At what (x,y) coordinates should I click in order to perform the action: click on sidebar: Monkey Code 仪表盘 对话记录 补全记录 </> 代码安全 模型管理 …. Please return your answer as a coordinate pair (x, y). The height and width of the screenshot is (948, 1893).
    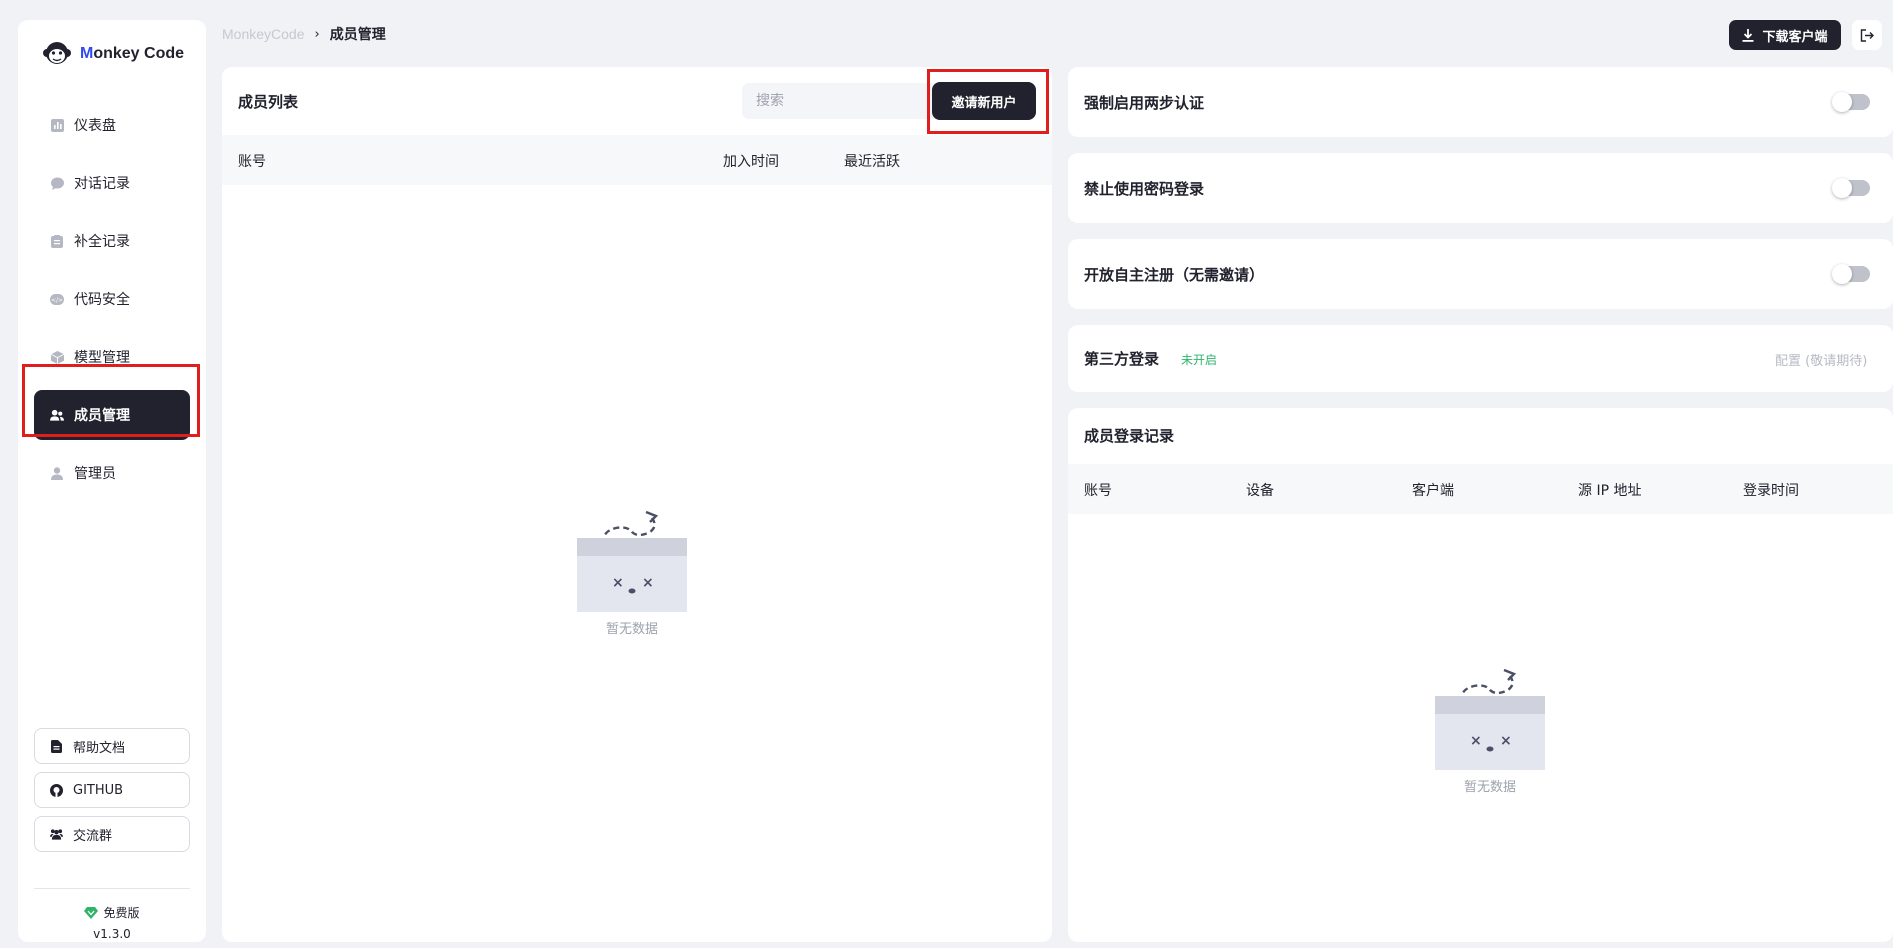
    Looking at the image, I should click on (112, 481).